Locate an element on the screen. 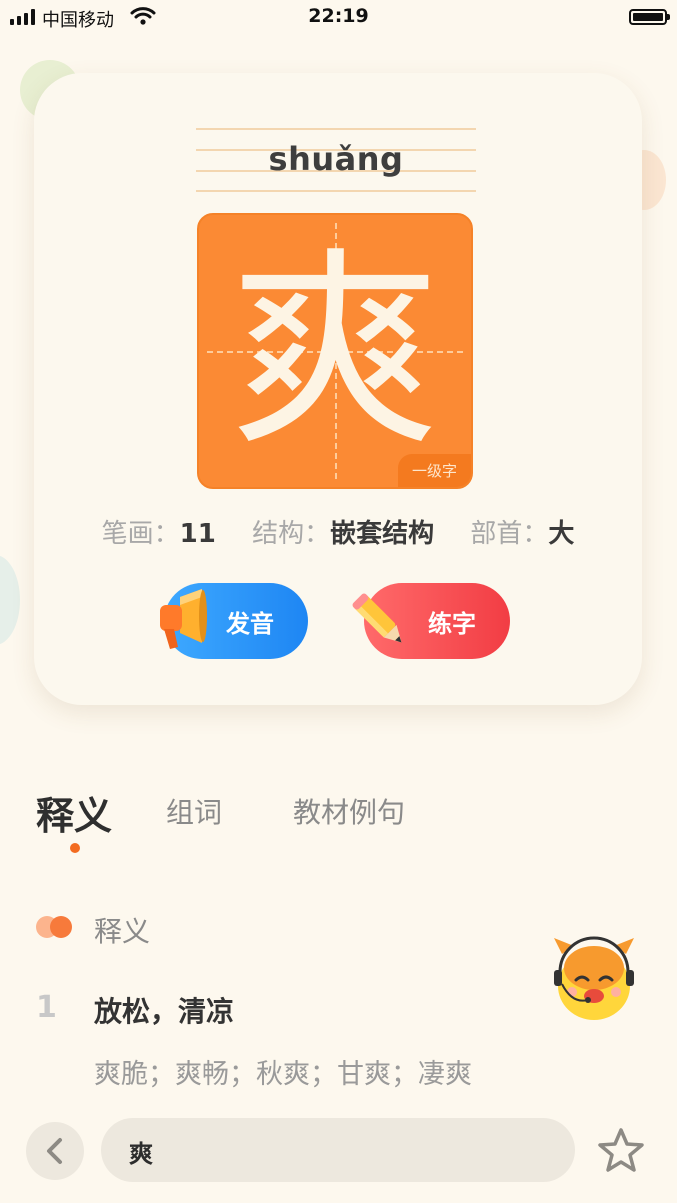 The height and width of the screenshot is (1203, 677). active-tab-indicator is located at coordinates (75, 848).